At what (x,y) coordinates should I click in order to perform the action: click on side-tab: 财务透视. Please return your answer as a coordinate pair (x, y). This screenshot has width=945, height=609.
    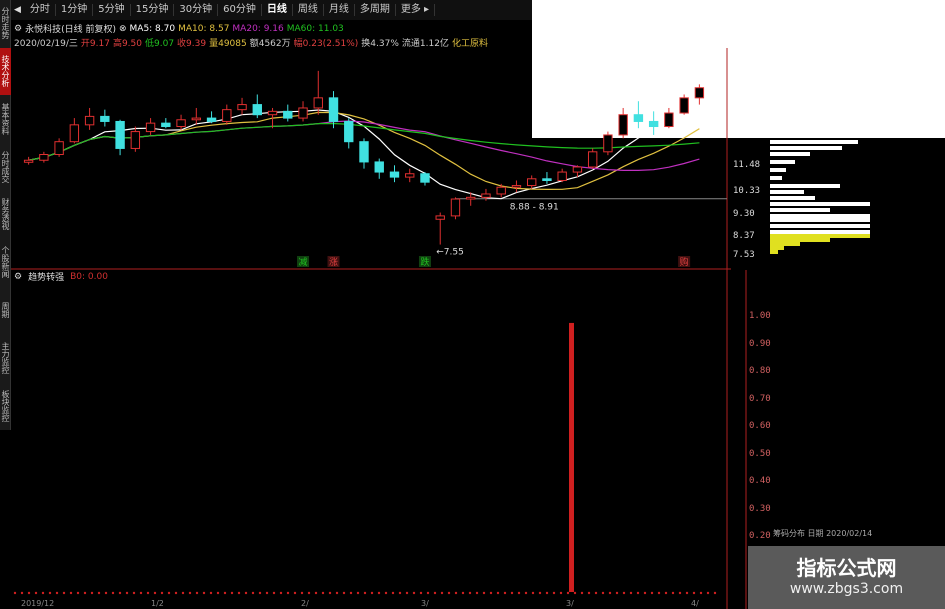
    Looking at the image, I should click on (5, 214).